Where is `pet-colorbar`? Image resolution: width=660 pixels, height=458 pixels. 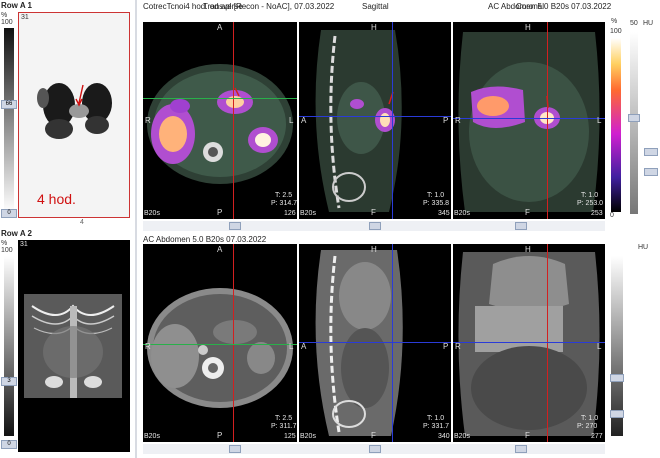
pet-colorbar is located at coordinates (616, 125).